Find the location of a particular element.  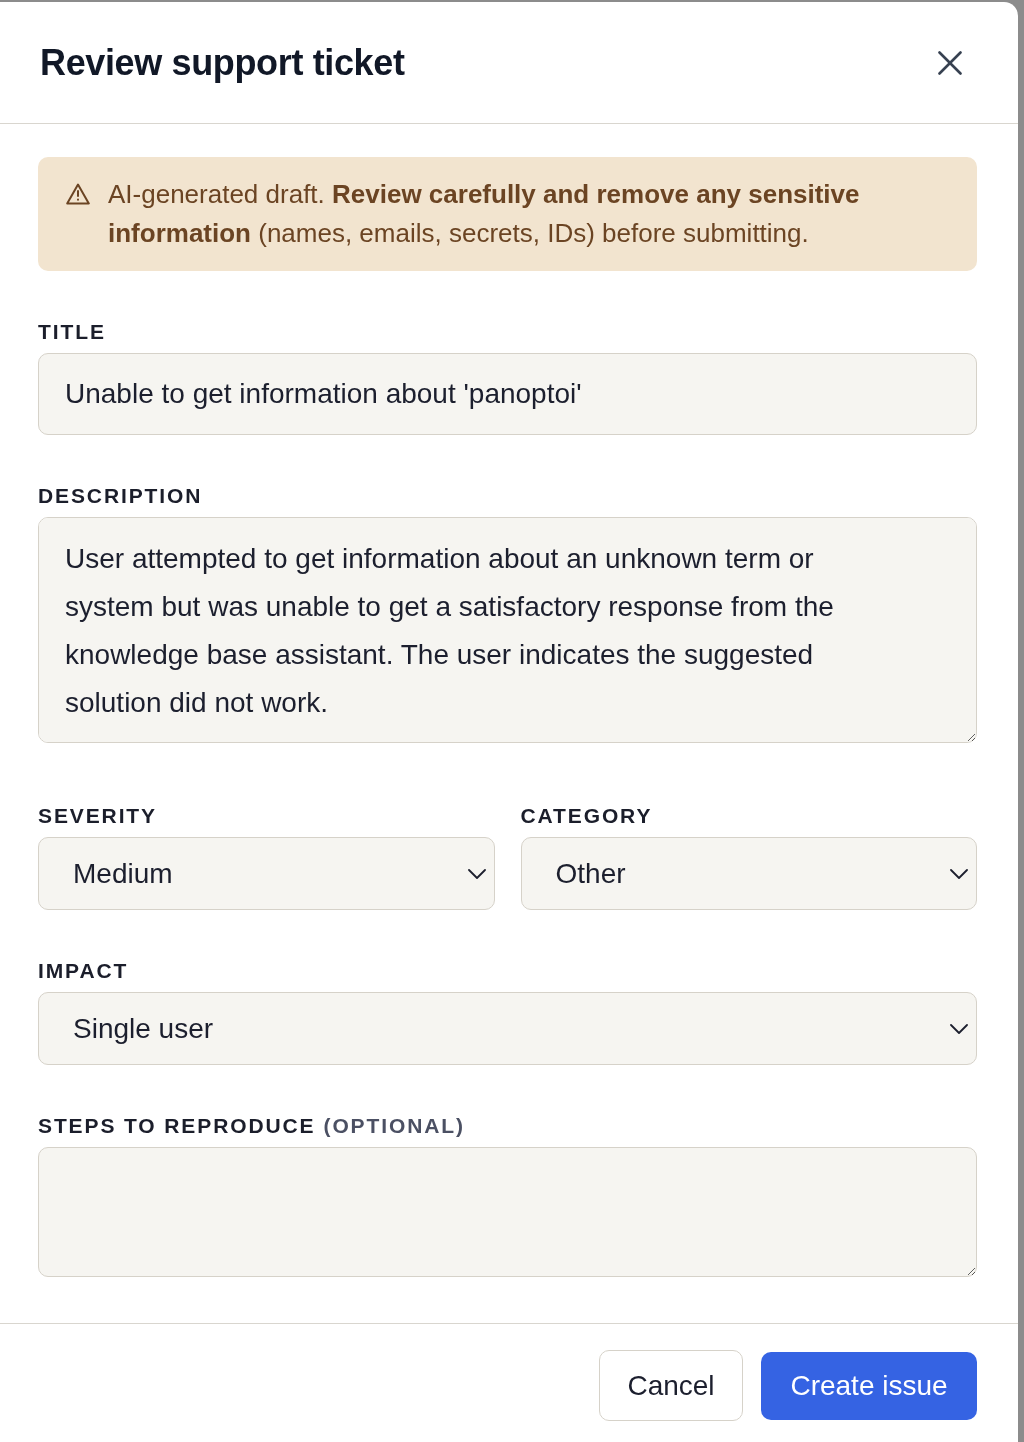

close-button is located at coordinates (950, 62).